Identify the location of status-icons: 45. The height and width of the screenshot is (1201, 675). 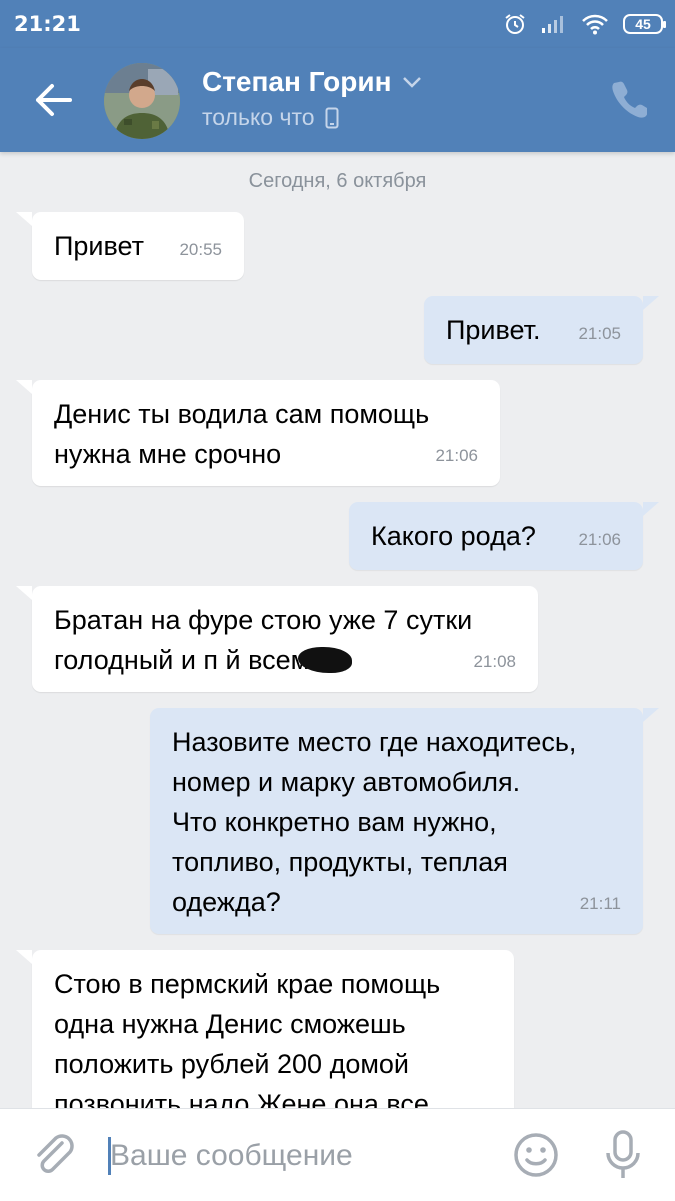
(584, 24).